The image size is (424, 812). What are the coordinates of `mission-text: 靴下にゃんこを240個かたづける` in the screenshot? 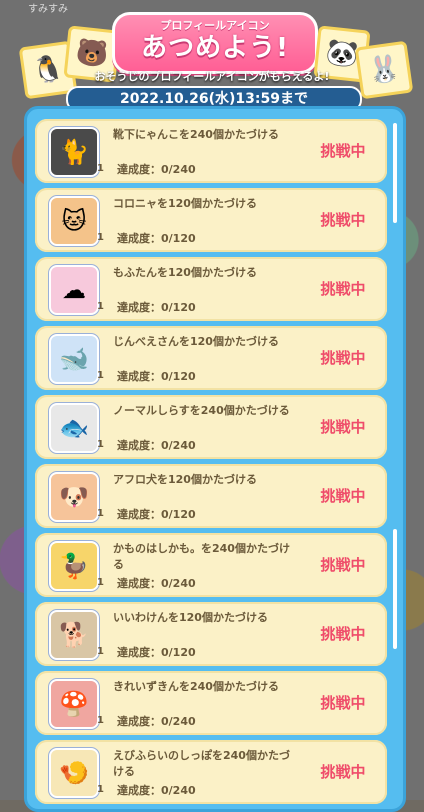 It's located at (196, 134).